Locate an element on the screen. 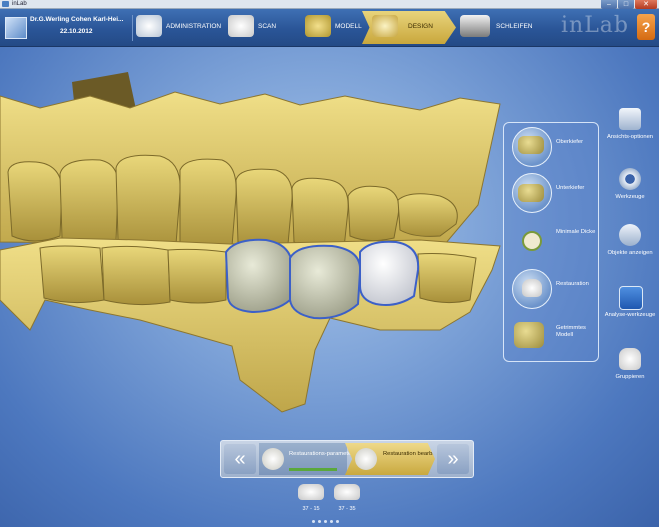  step-edit-restoration: Restauration bearbeiten is located at coordinates (390, 459).